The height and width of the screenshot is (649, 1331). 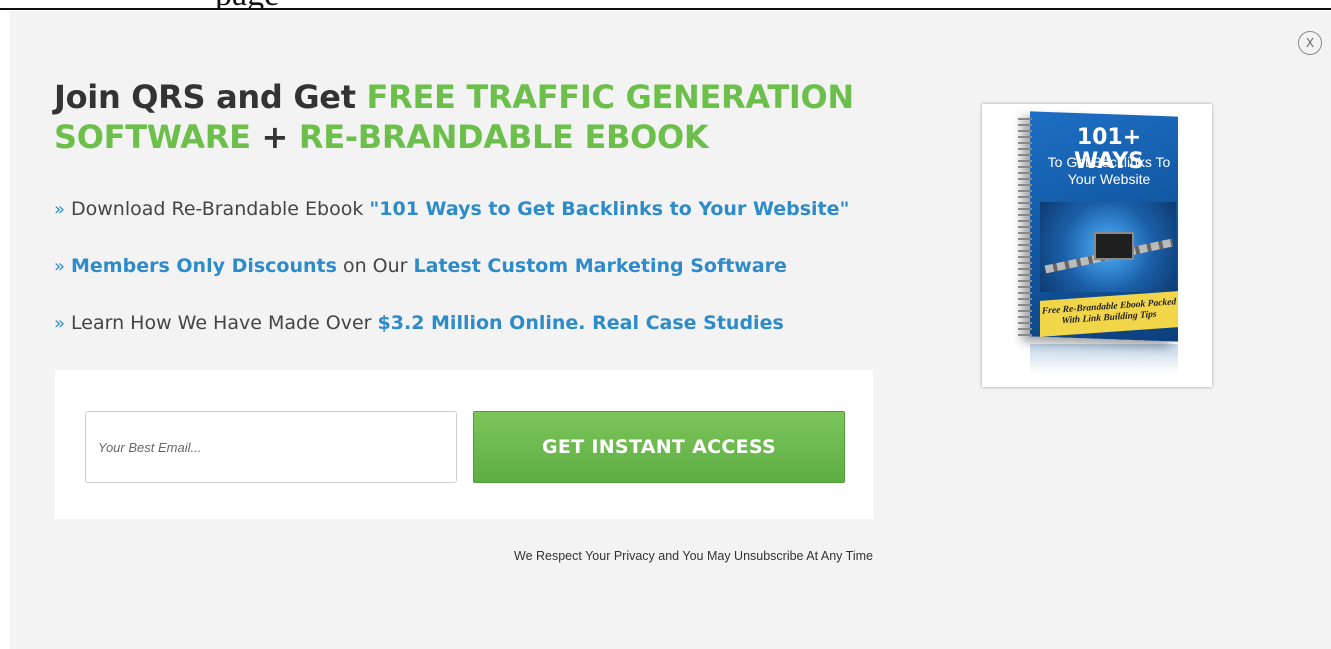 What do you see at coordinates (665, 5) in the screenshot?
I see `background-page-strip: page` at bounding box center [665, 5].